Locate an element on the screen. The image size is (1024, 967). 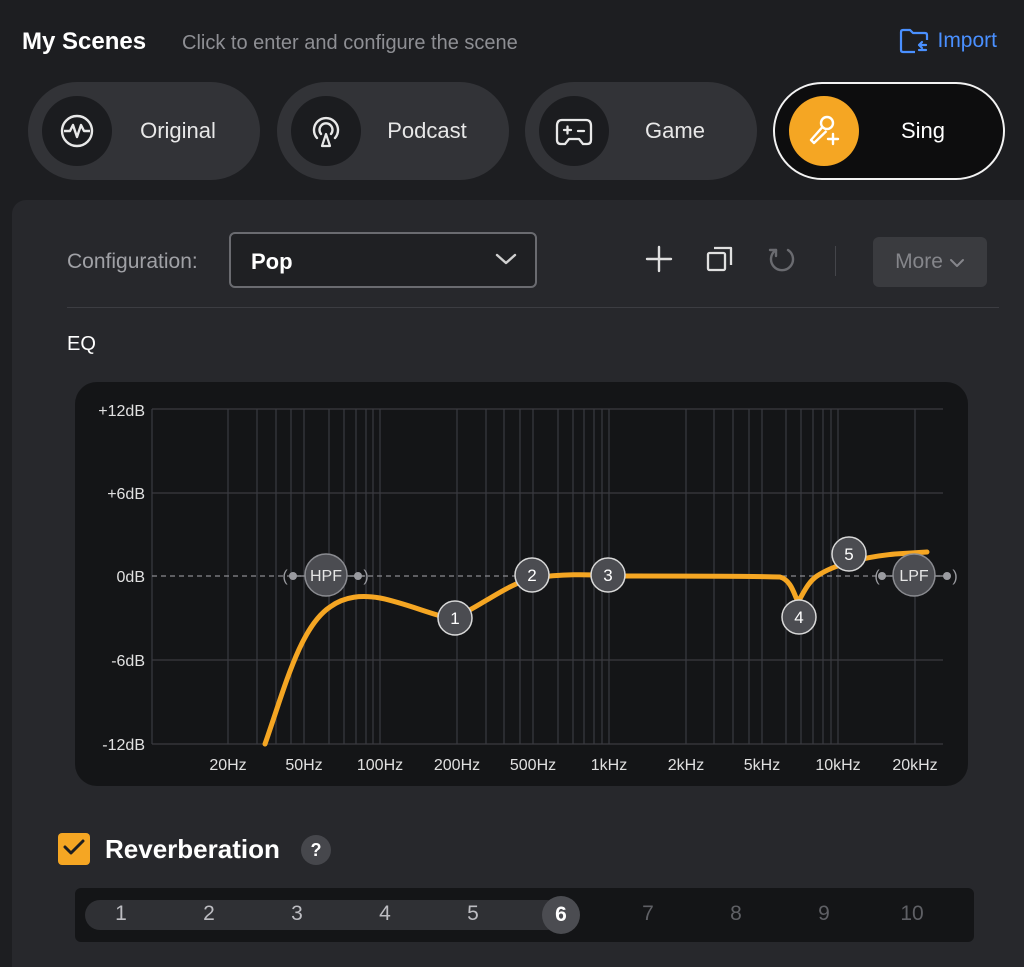
reset-config-button is located at coordinates (782, 261).